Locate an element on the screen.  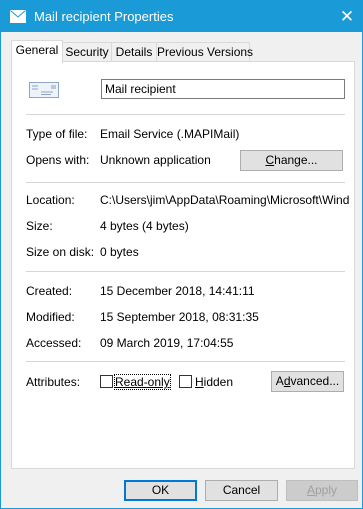
hidden-label: Hidden is located at coordinates (214, 382).